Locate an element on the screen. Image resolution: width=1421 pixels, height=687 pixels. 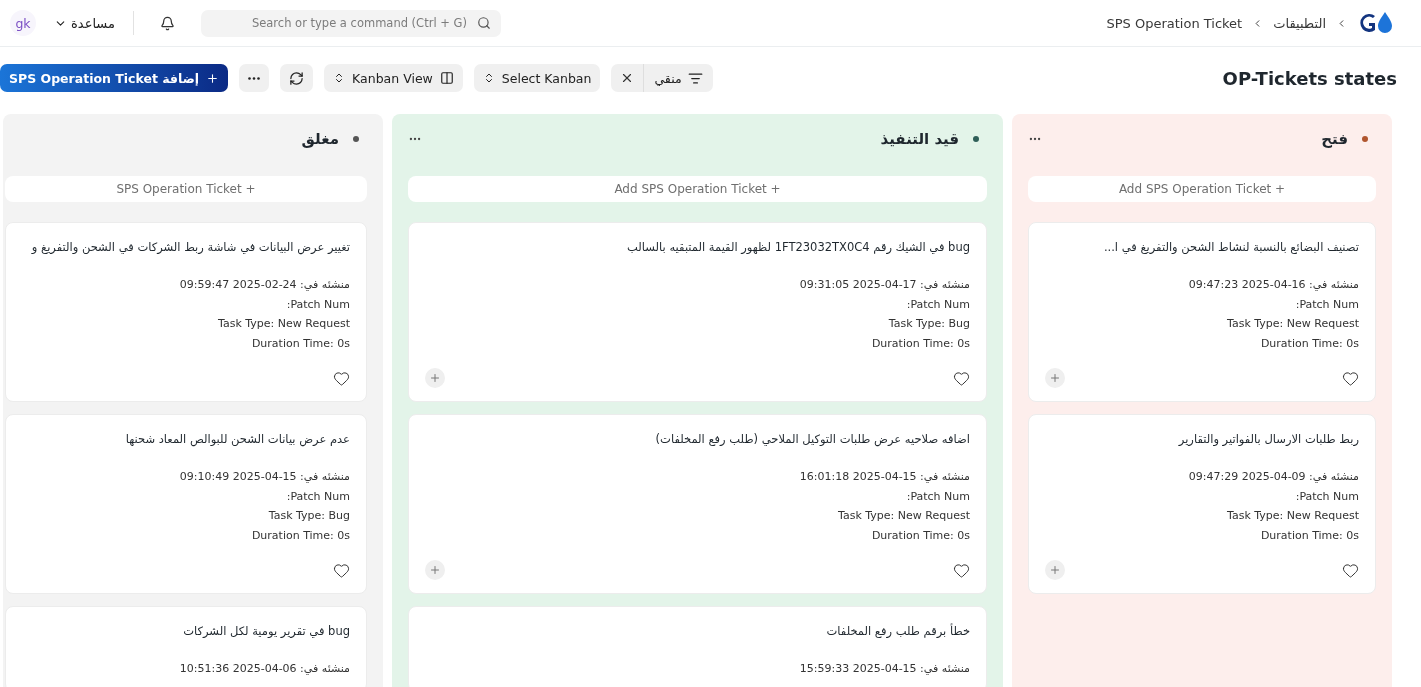
ticket-title: تغيير عرض البيانات في شاشة ربط الشركات في الشحن والتفريغ و is located at coordinates (190, 247).